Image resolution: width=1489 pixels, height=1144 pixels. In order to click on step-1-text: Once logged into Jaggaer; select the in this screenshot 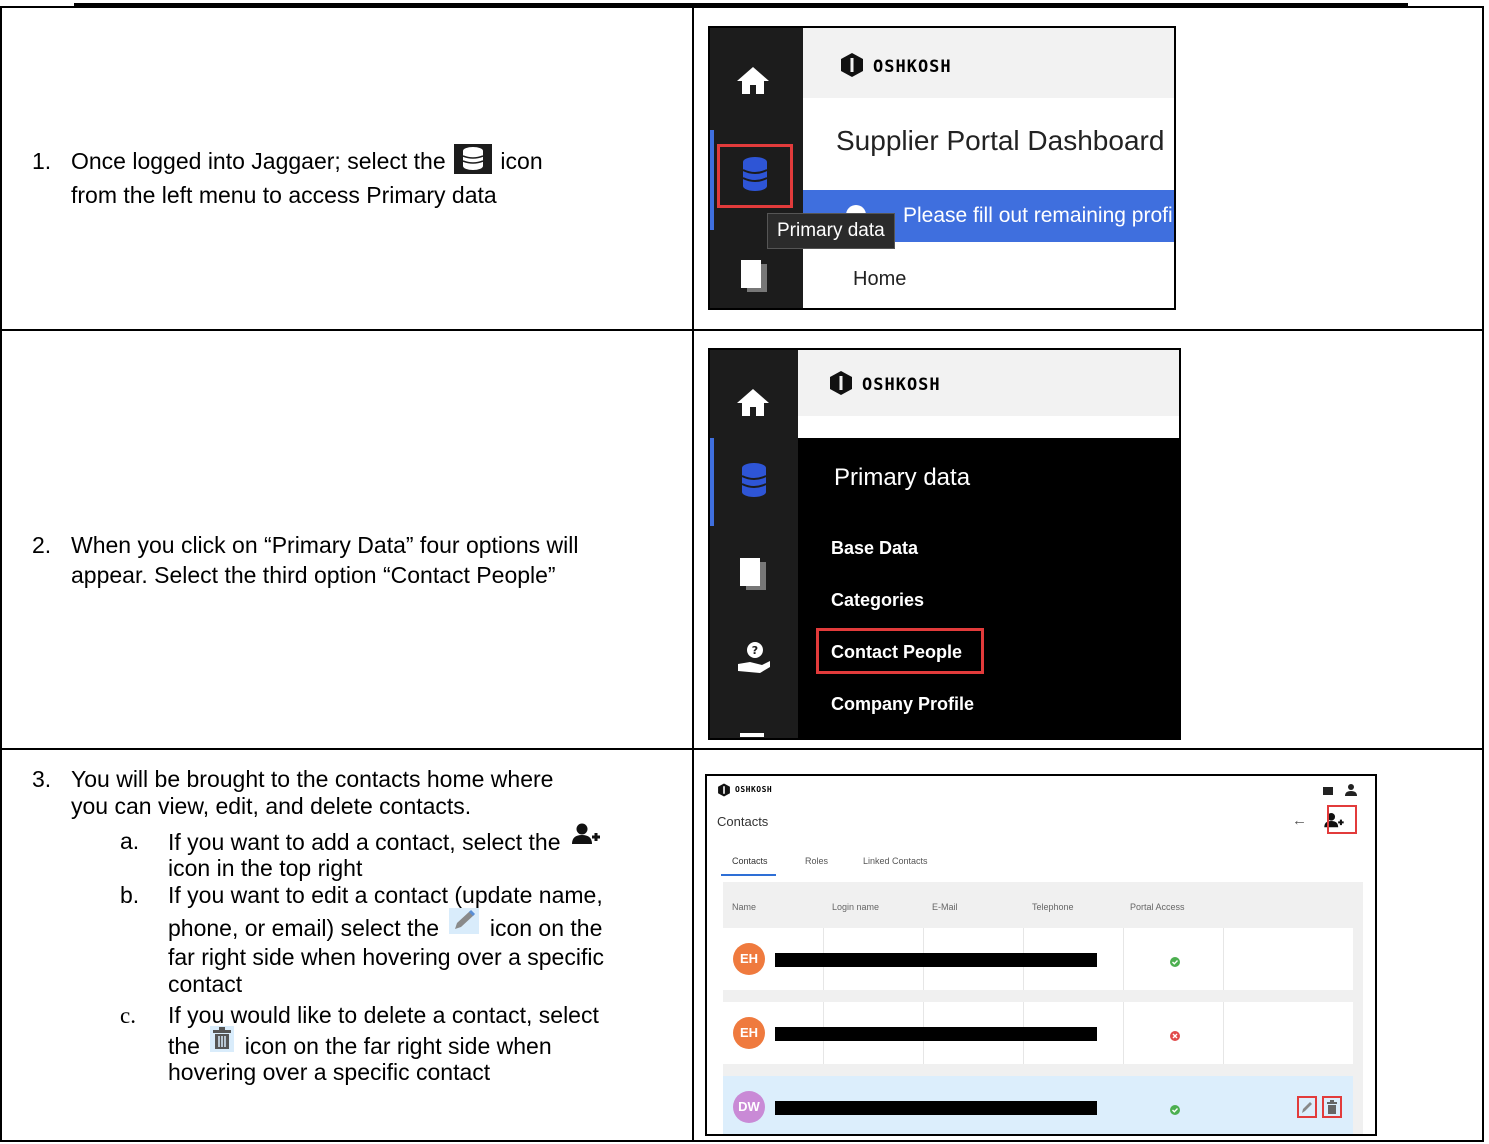, I will do `click(258, 161)`.